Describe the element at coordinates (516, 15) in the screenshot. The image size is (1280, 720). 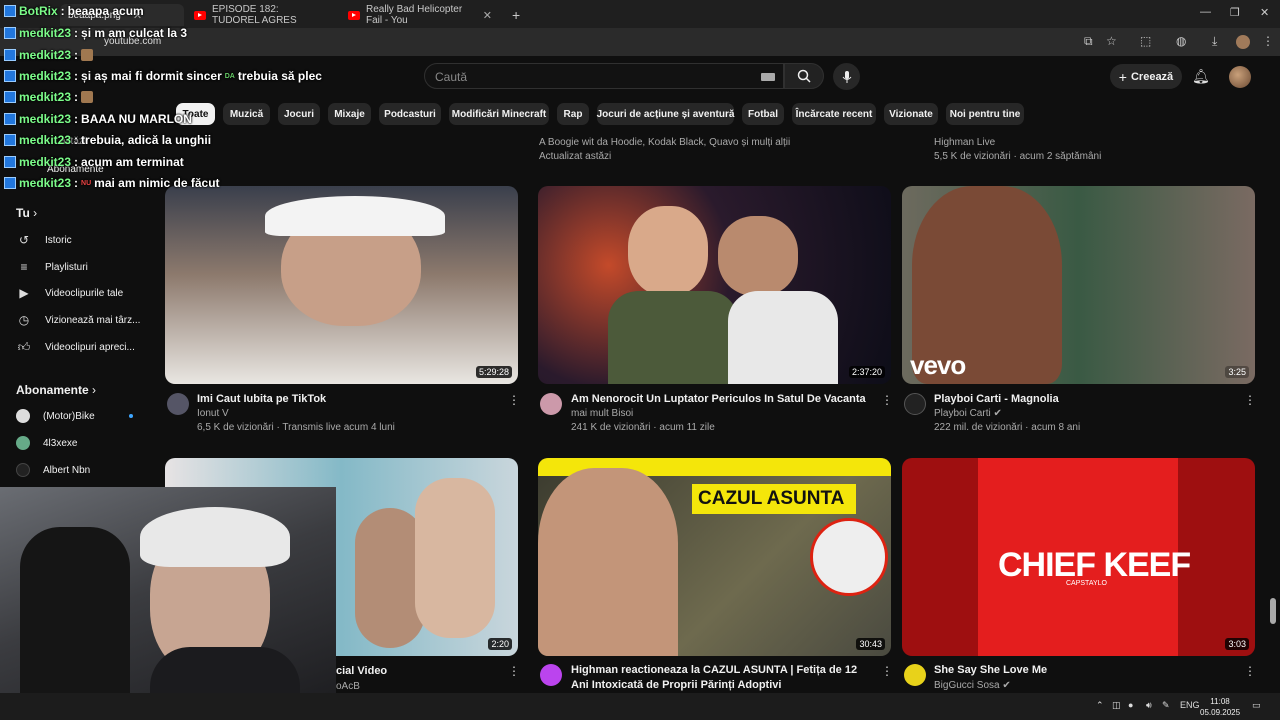
I see `new-tab-button: +` at that location.